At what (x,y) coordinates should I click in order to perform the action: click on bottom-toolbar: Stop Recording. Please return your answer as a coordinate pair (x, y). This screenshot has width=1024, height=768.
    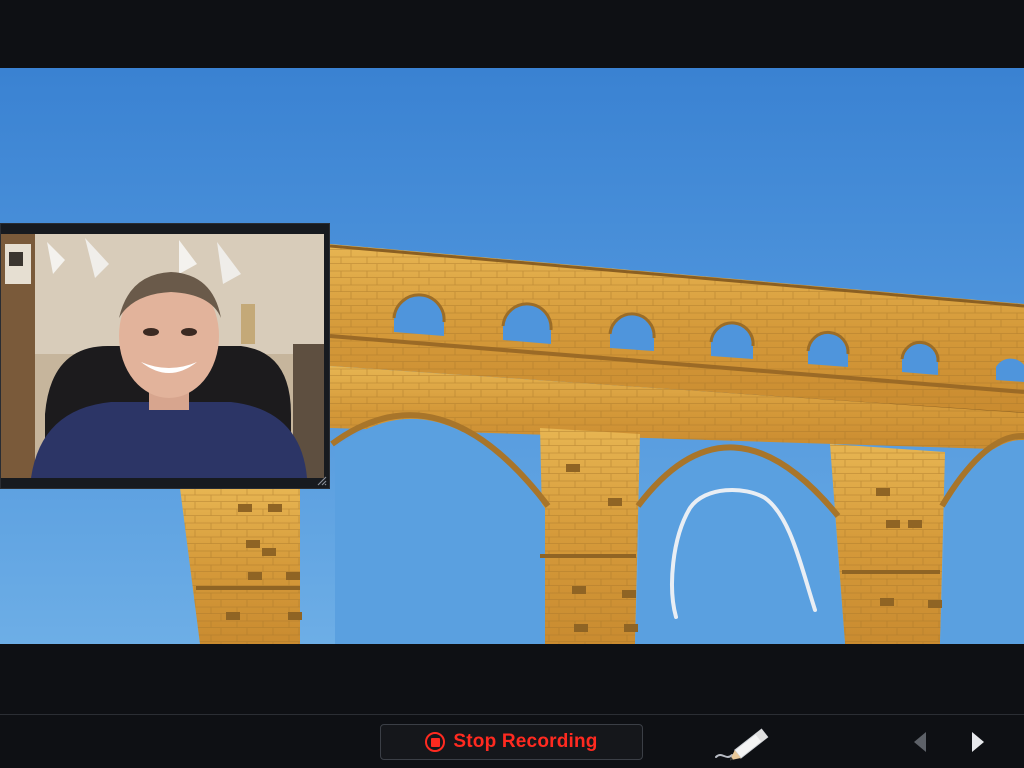
    Looking at the image, I should click on (512, 741).